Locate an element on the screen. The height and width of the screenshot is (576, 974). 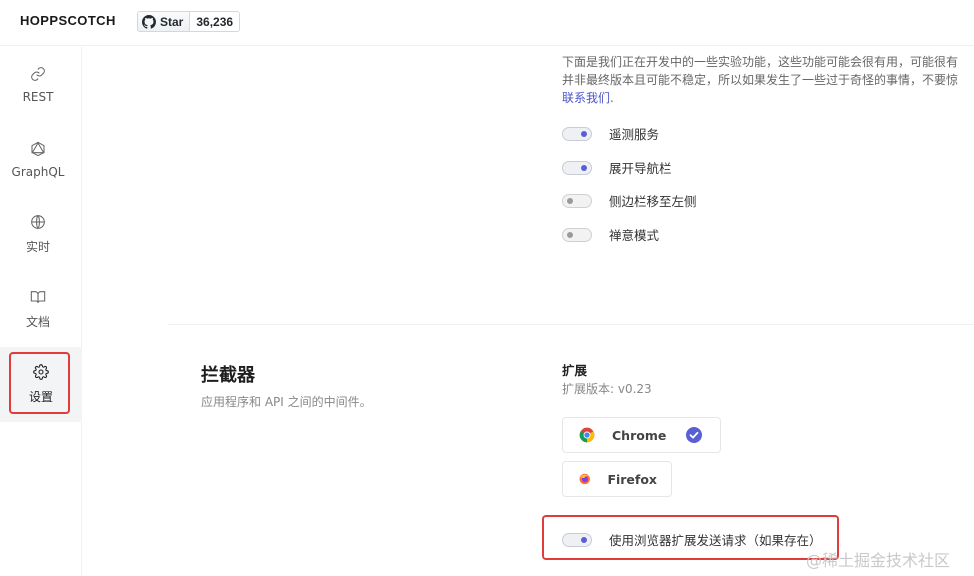
firefox-extension-button: Firefox is located at coordinates (617, 479).